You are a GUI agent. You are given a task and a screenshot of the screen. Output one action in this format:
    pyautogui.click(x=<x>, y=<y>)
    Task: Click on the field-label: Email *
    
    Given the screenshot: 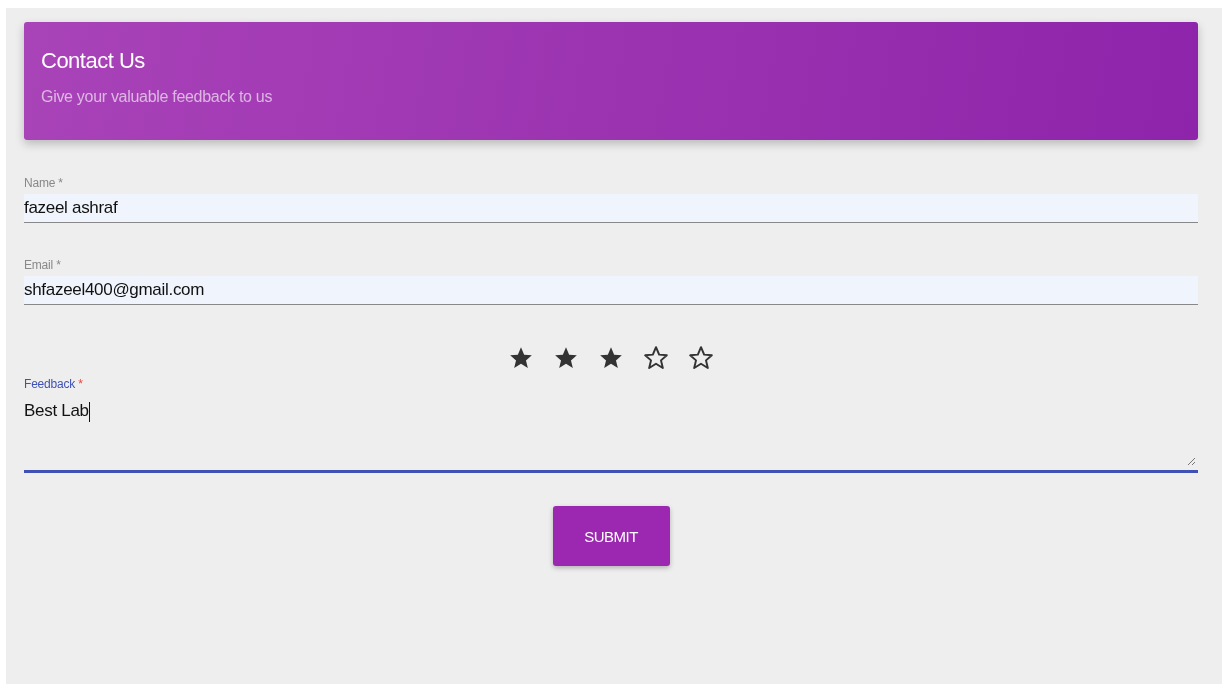 What is the action you would take?
    pyautogui.click(x=42, y=266)
    